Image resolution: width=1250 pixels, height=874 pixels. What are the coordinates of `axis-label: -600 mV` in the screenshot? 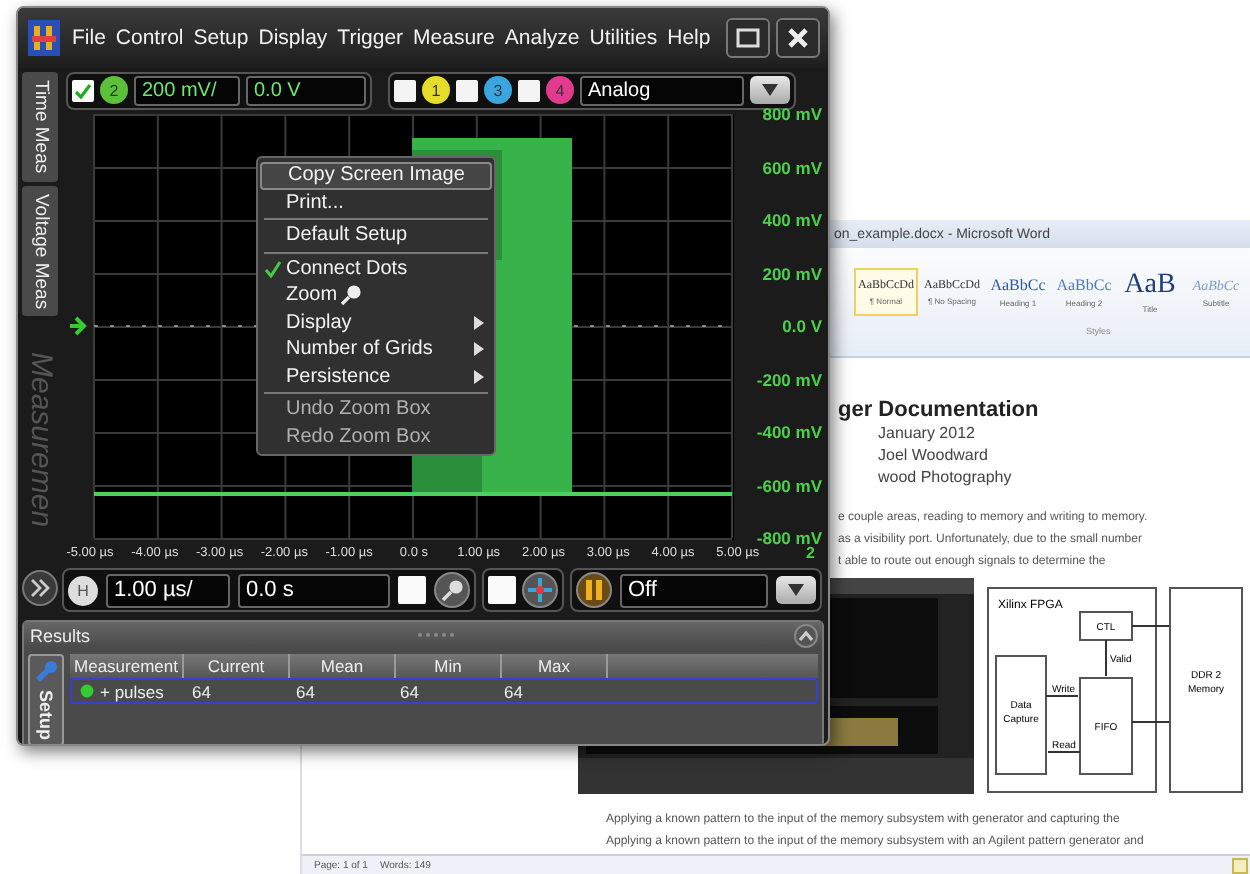 It's located at (789, 485).